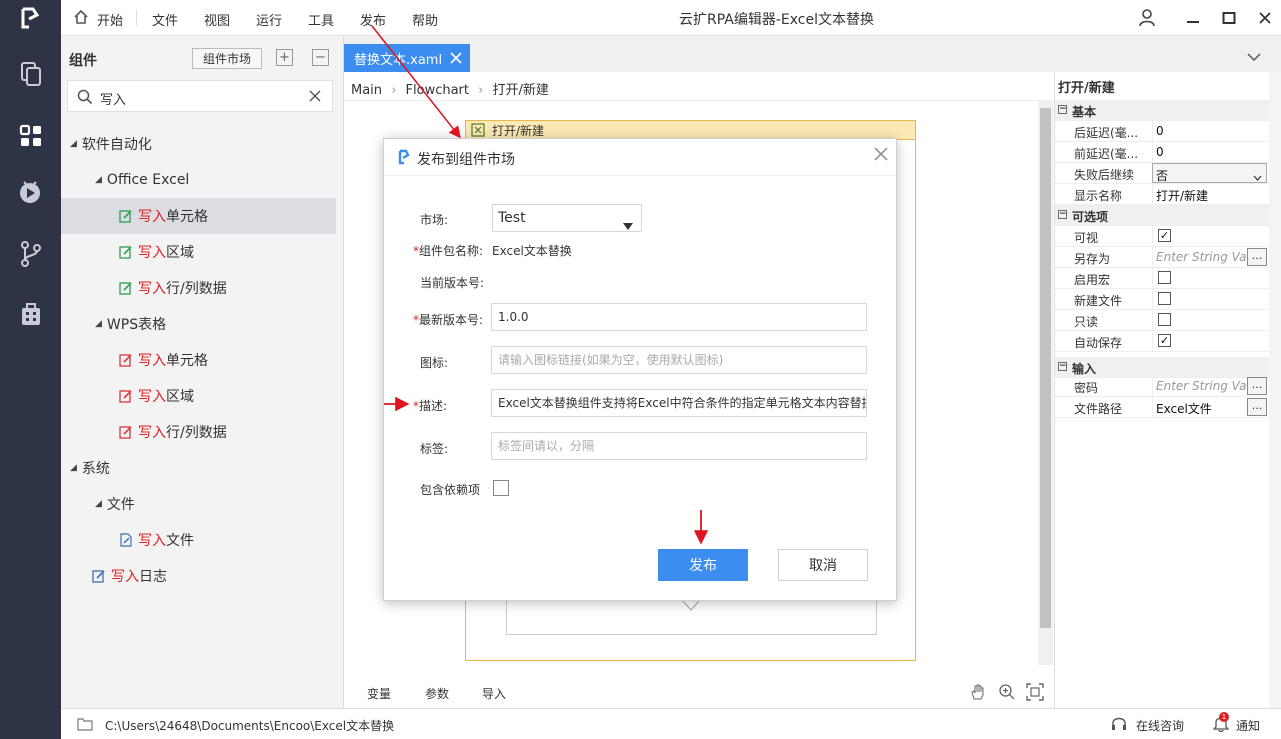 This screenshot has height=739, width=1281. What do you see at coordinates (567, 218) in the screenshot?
I see `market-select: Test` at bounding box center [567, 218].